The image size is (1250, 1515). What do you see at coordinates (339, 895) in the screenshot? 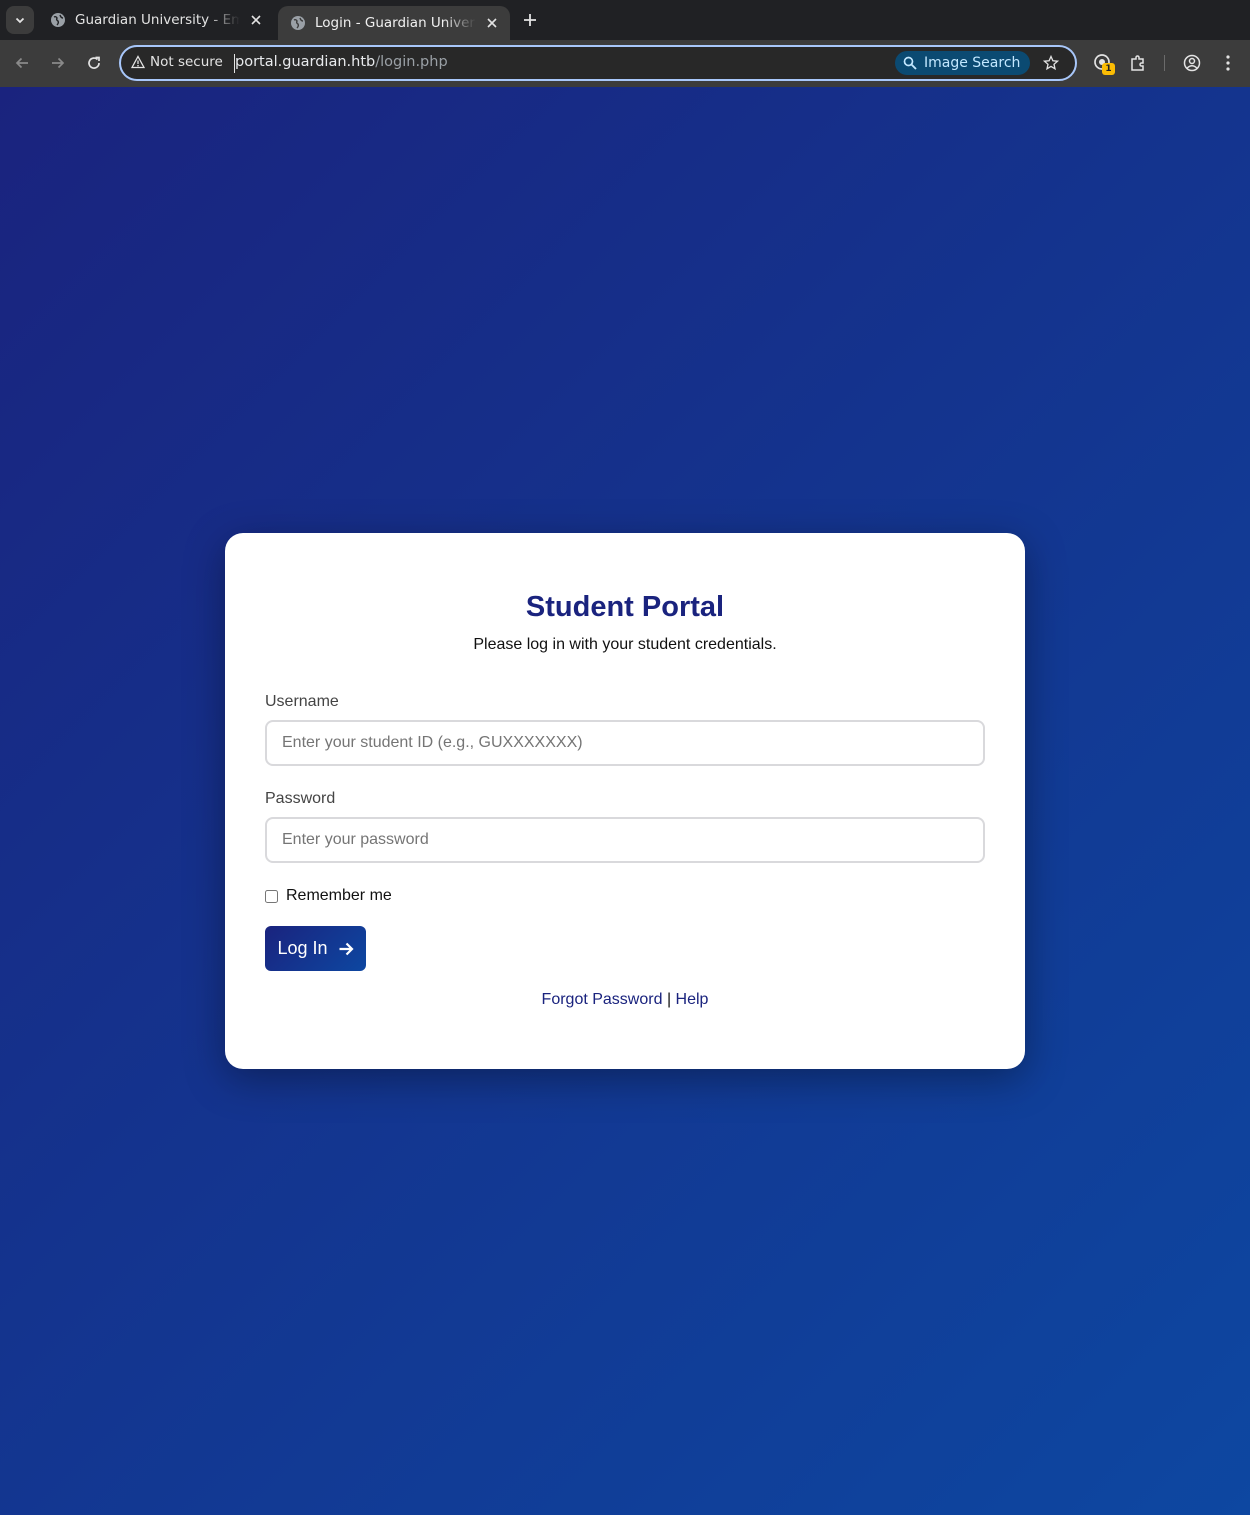
I see `remember-me-label: Remember me` at bounding box center [339, 895].